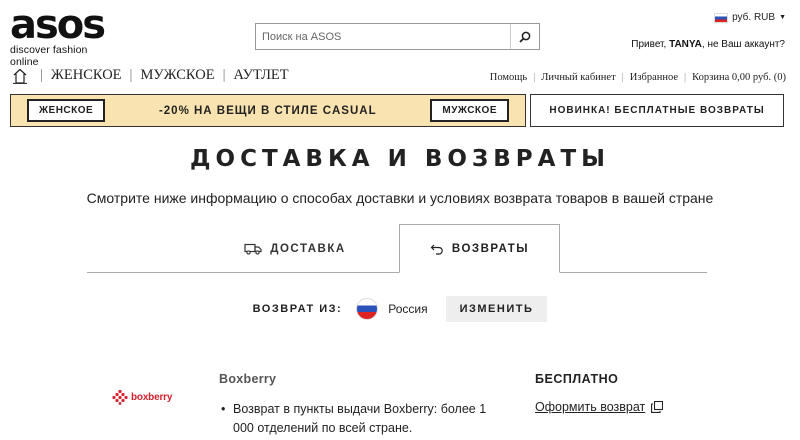  I want to click on create-return-link: Оформить возврат, so click(599, 407).